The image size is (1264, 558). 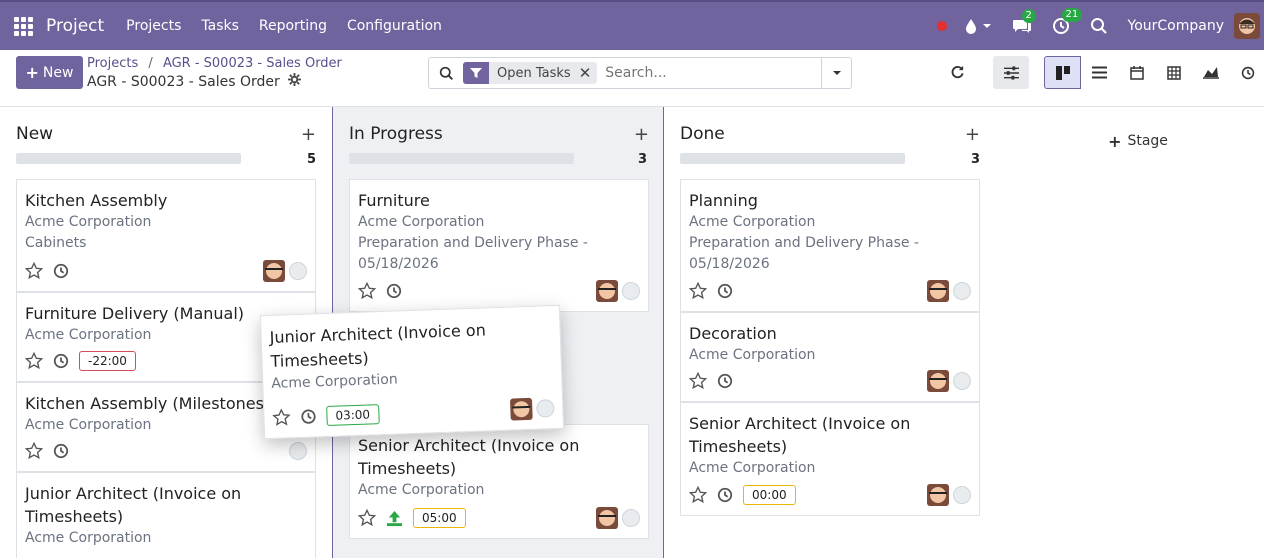 I want to click on calendar-view-button, so click(x=1136, y=72).